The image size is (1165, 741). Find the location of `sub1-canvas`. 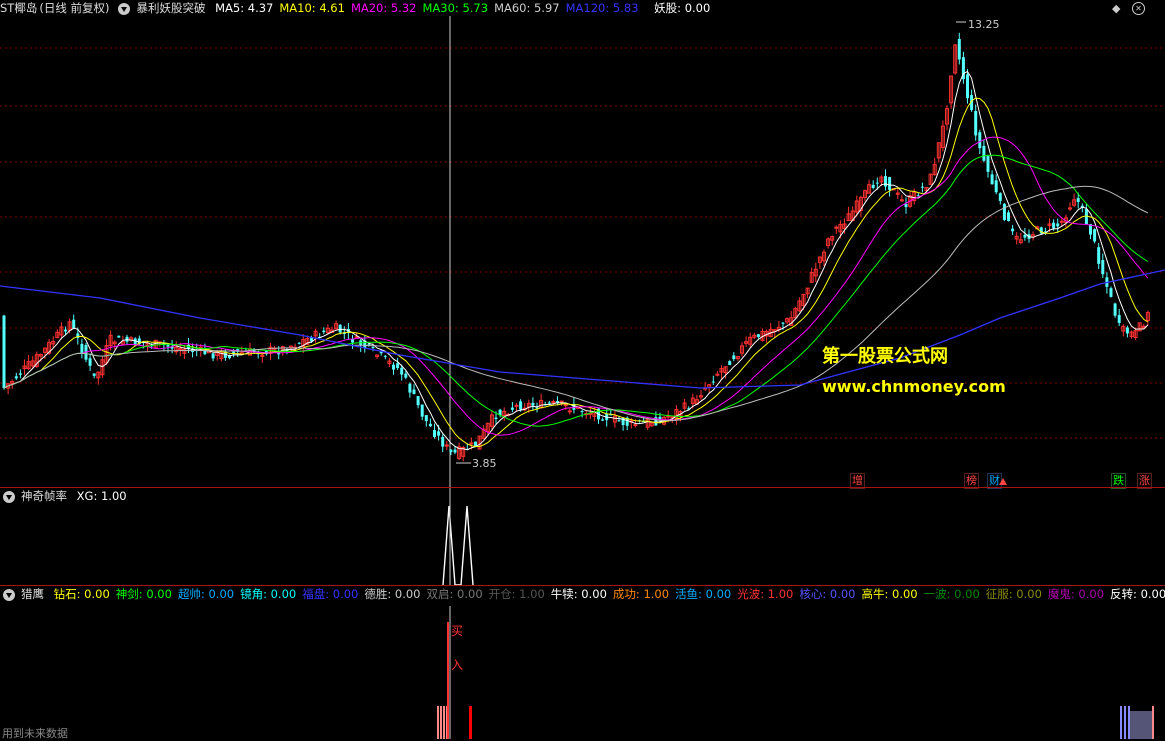

sub1-canvas is located at coordinates (582, 536).